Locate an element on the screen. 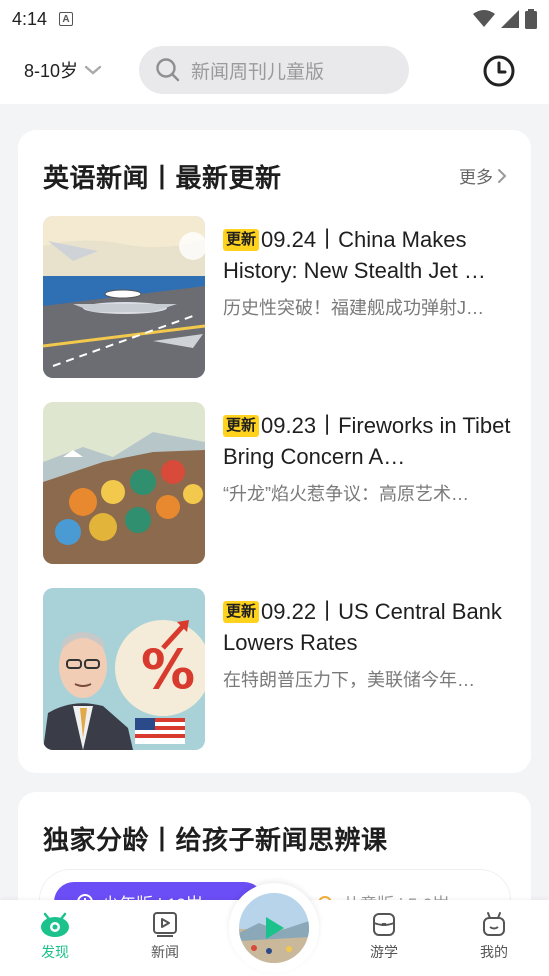 This screenshot has width=549, height=976. search-input: 新闻周刊儿童版 is located at coordinates (274, 70).